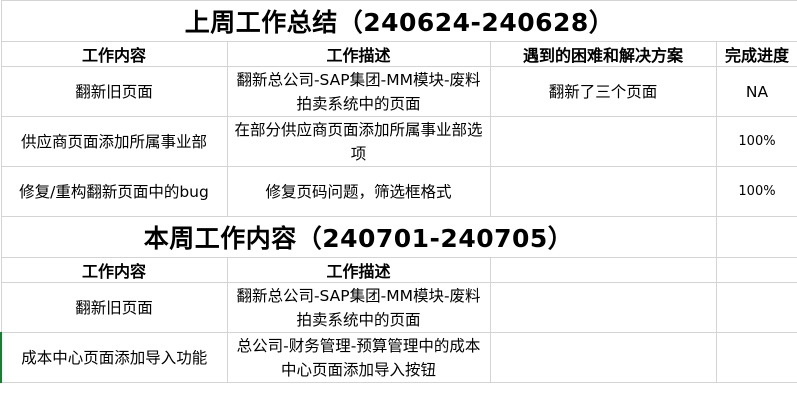  I want to click on content-cell: 修复/重构翻新页面中的bug, so click(114, 191).